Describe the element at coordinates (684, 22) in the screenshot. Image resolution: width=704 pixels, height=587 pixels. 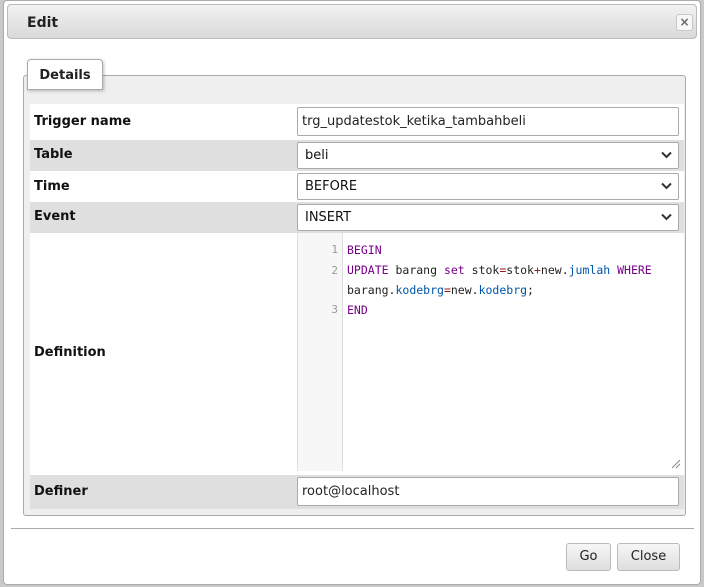
I see `close-icon: ×` at that location.